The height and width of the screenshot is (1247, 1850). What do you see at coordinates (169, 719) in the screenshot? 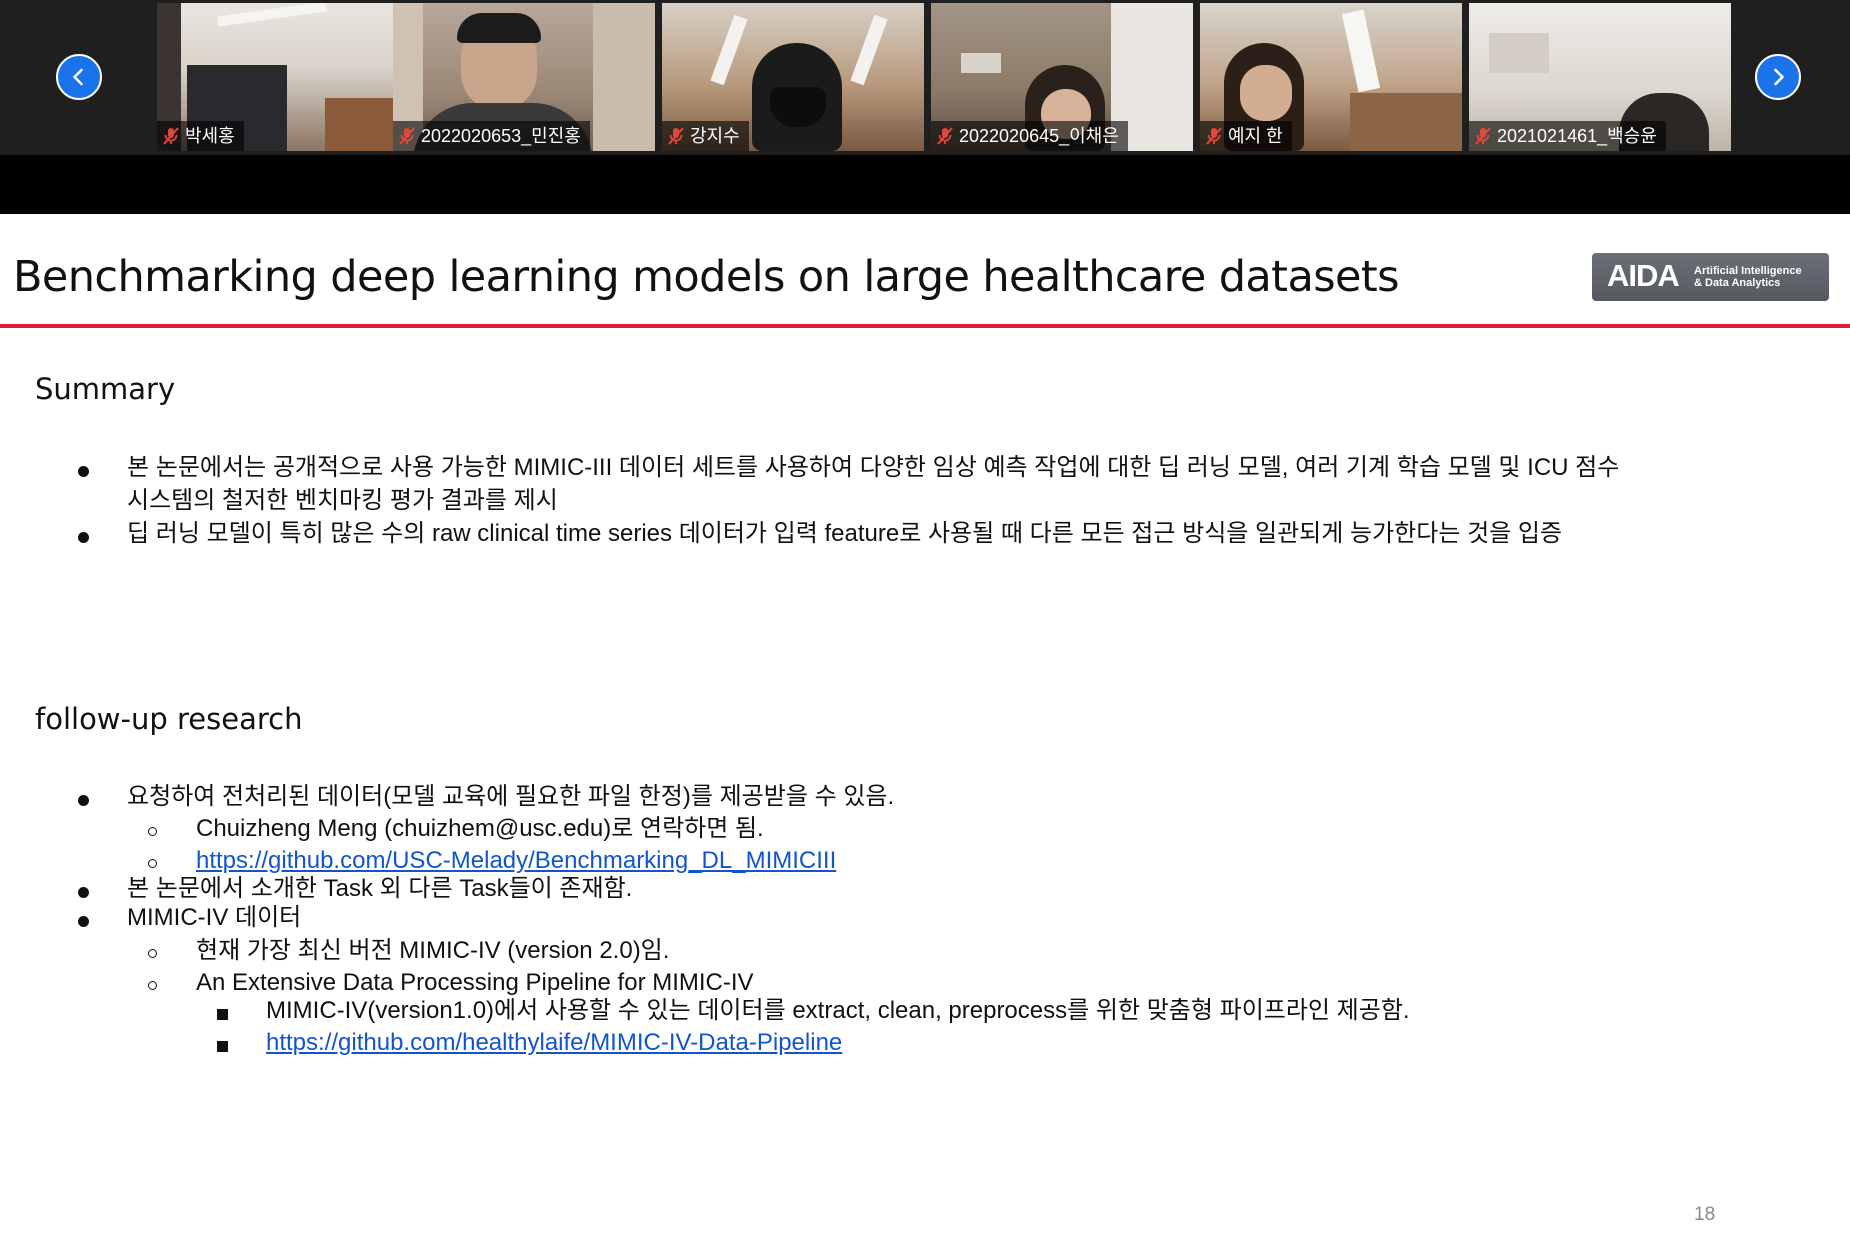
I see `followup-heading: follow-up research` at bounding box center [169, 719].